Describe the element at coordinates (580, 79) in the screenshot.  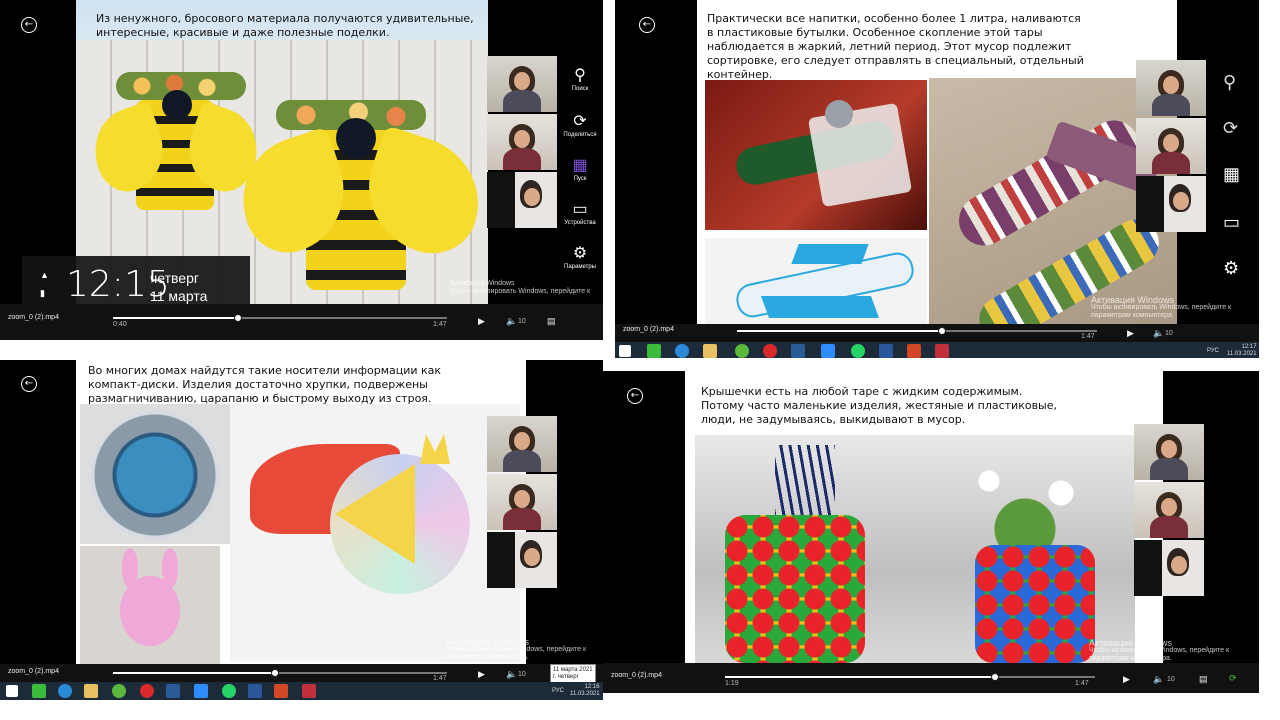
I see `charm-search: ⚲ Поиск` at that location.